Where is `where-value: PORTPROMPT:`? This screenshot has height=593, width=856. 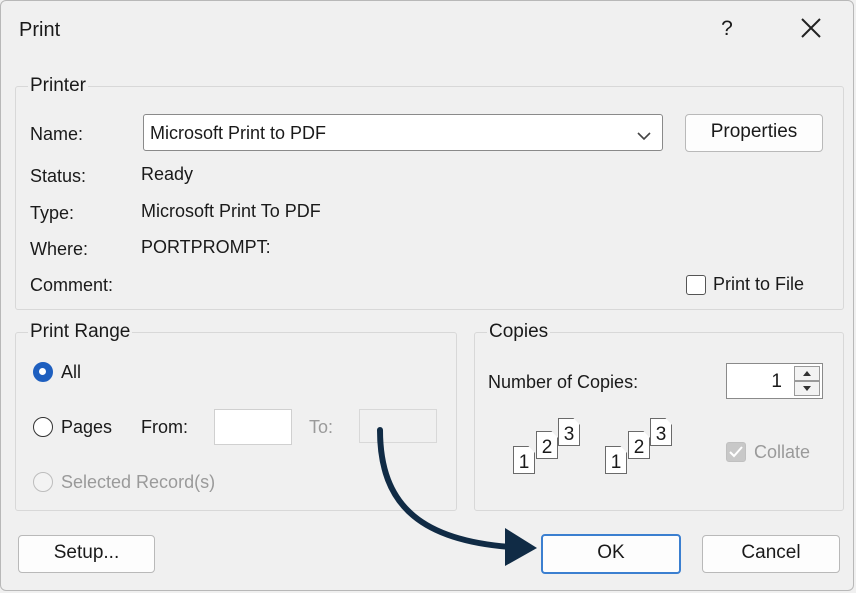
where-value: PORTPROMPT: is located at coordinates (206, 247).